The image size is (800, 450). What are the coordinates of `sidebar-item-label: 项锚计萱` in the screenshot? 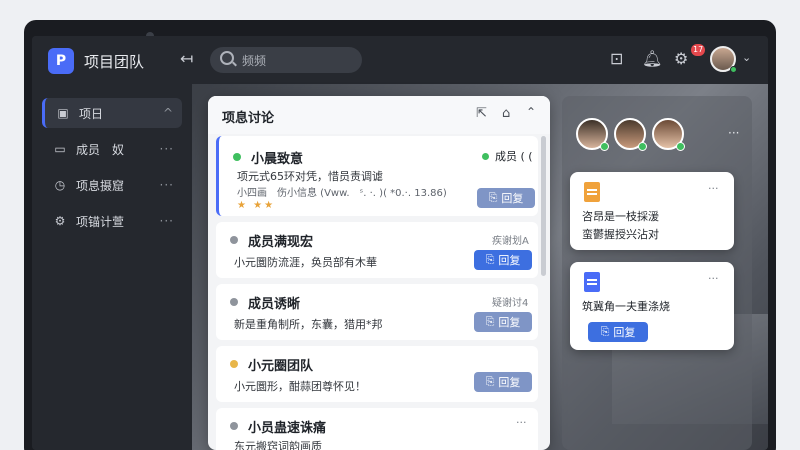 It's located at (100, 221).